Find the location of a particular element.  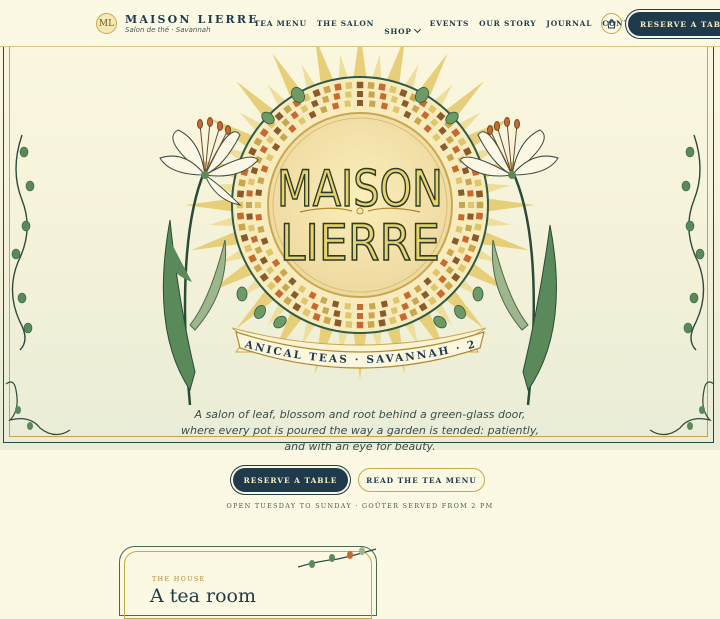

chevron-down-icon is located at coordinates (417, 29).